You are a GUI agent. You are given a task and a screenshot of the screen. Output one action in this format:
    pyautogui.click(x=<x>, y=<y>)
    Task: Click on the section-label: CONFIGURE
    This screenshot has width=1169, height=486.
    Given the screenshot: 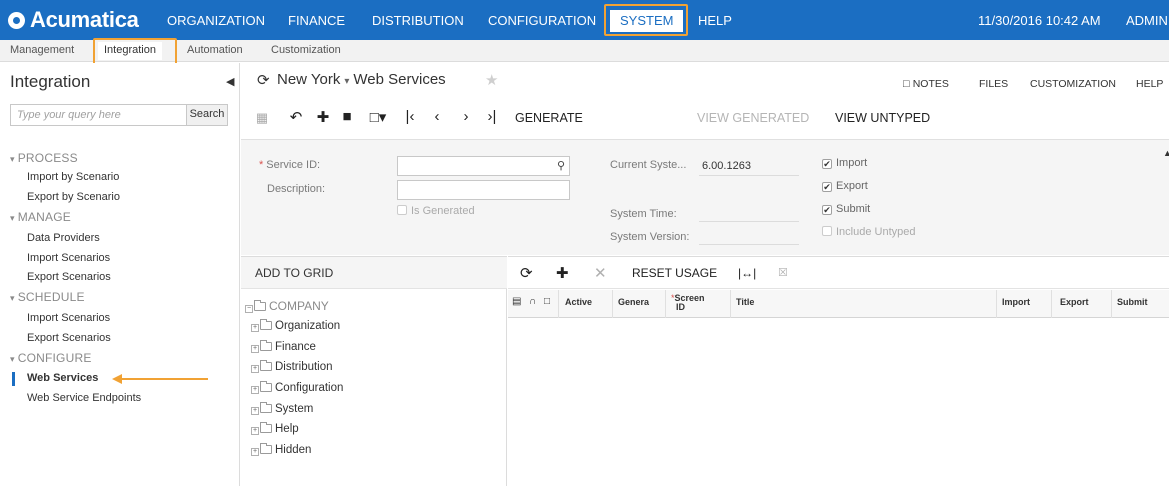 What is the action you would take?
    pyautogui.click(x=54, y=358)
    